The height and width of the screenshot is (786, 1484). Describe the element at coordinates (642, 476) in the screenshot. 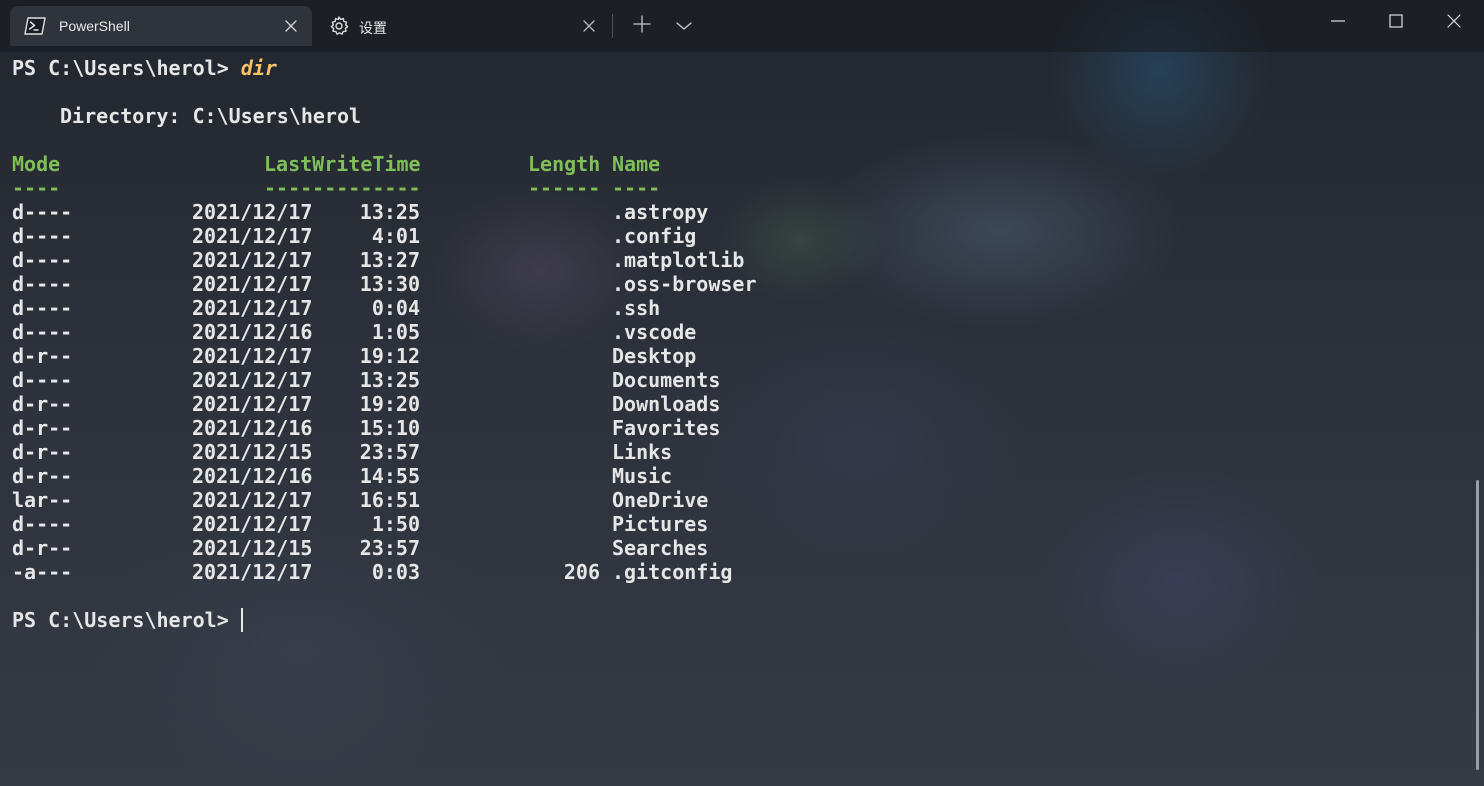

I see `row-name: Music` at that location.